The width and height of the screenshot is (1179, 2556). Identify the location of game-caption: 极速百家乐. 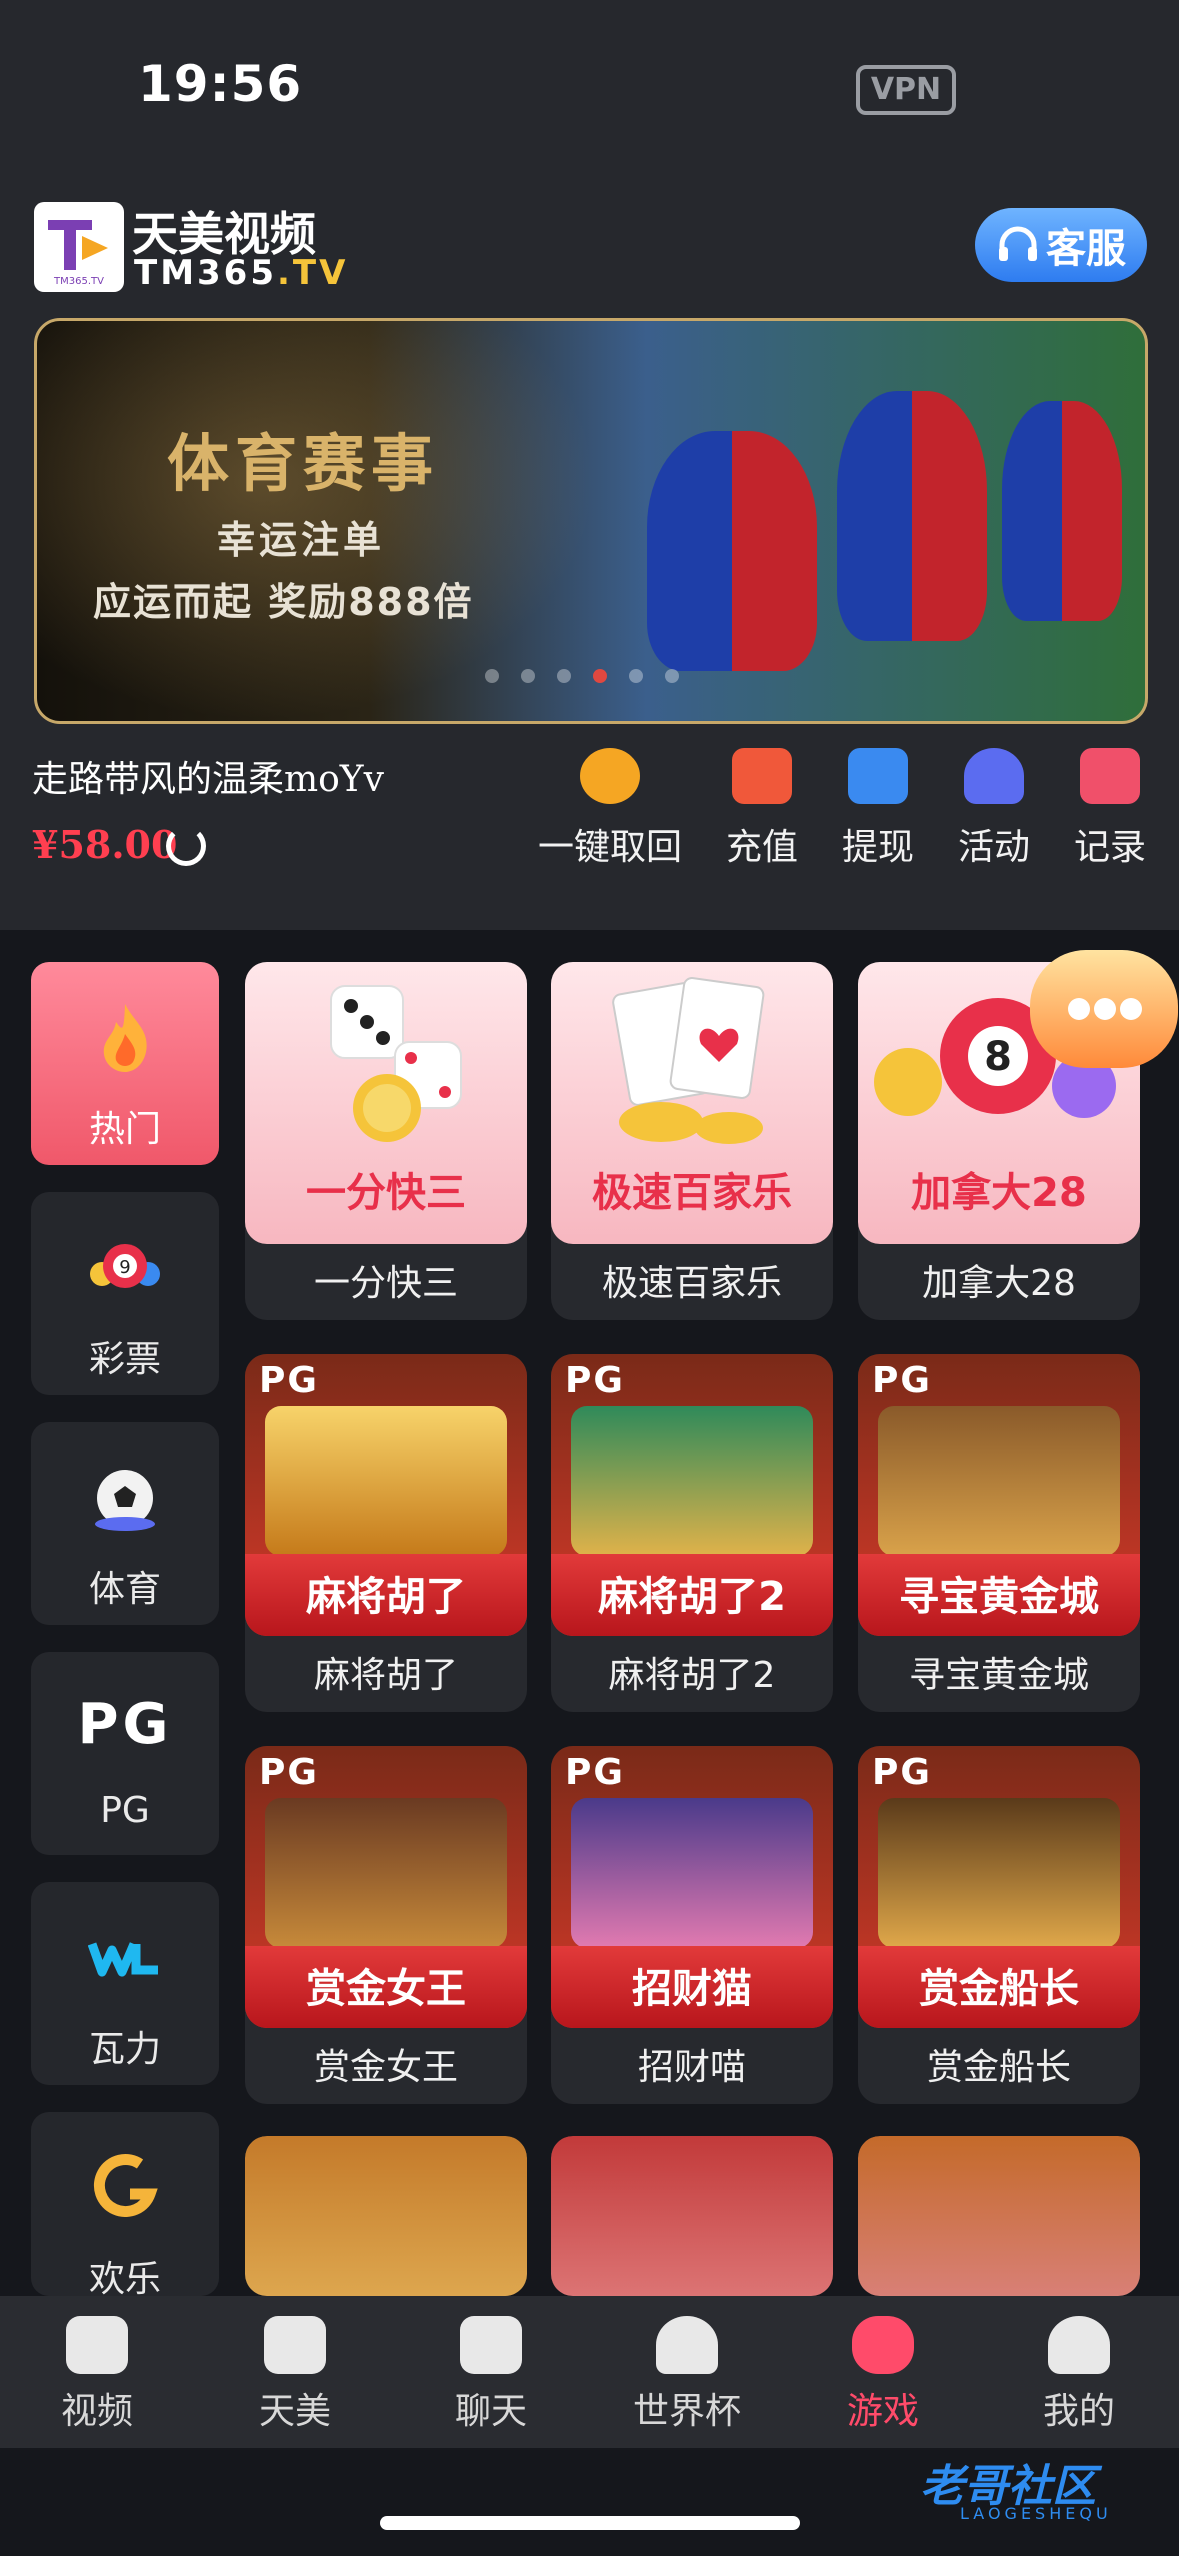
(692, 1193).